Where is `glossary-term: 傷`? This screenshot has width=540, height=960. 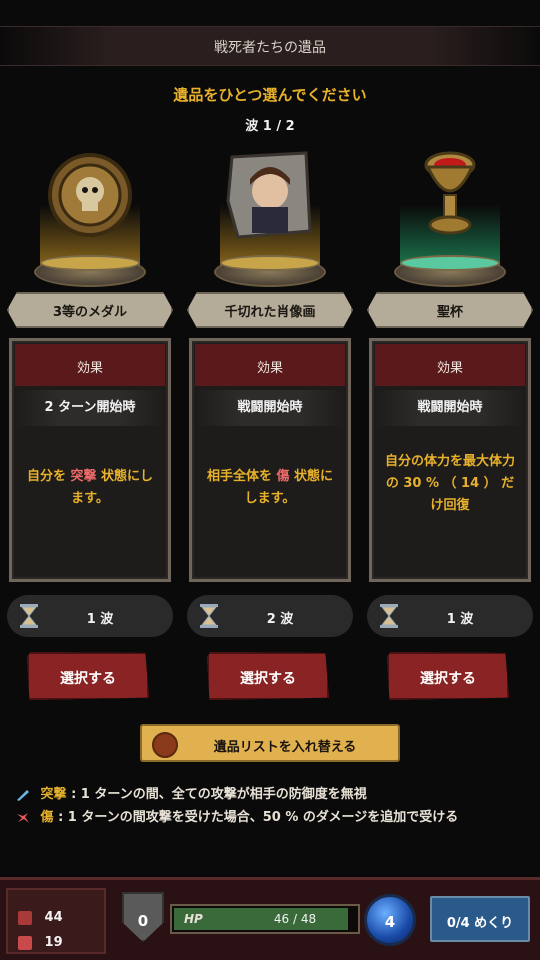
glossary-term: 傷 is located at coordinates (47, 817).